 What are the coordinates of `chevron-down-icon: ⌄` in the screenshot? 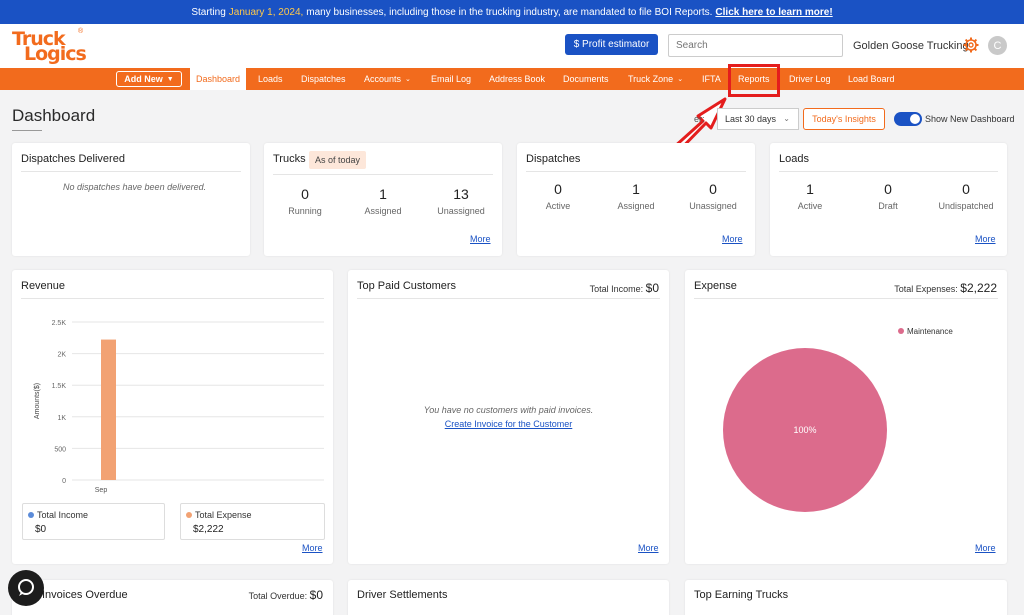 It's located at (680, 79).